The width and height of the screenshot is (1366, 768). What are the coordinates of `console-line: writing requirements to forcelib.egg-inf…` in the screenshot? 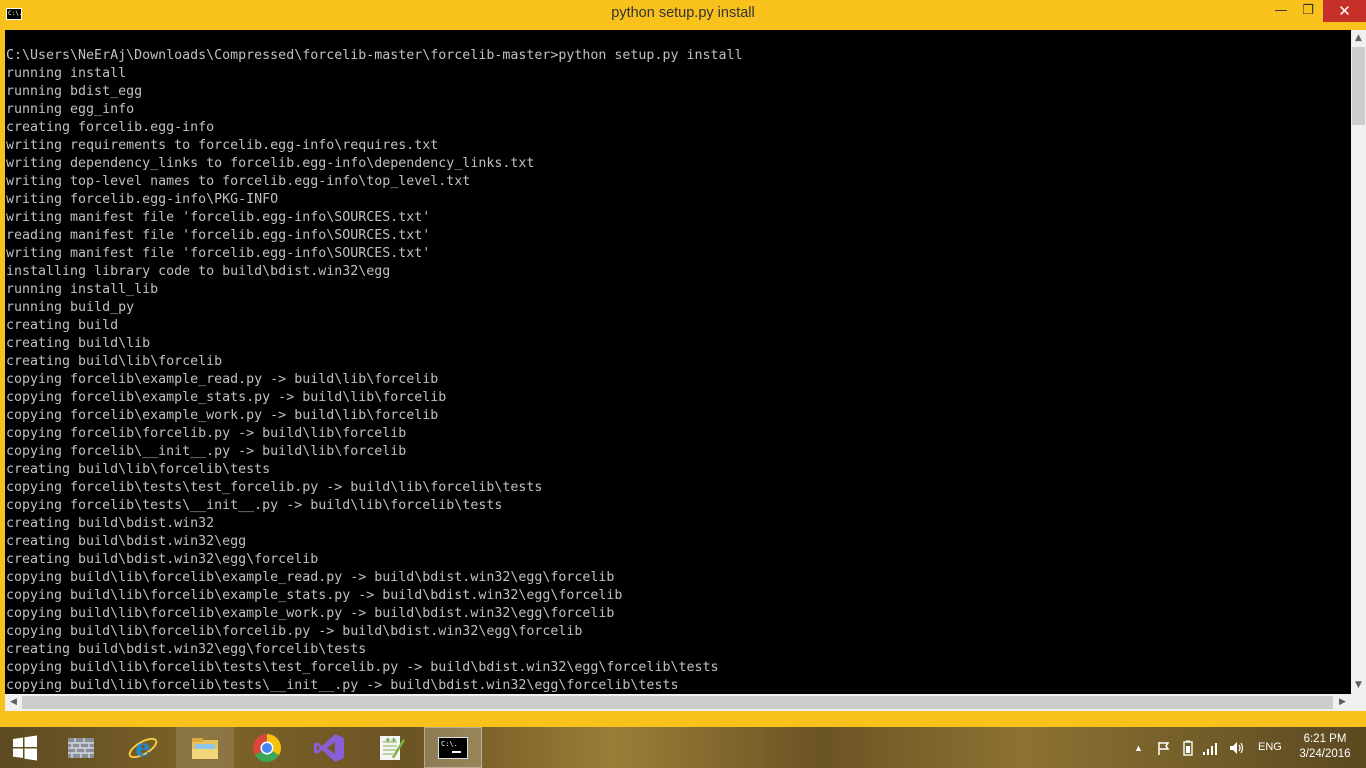 It's located at (222, 145).